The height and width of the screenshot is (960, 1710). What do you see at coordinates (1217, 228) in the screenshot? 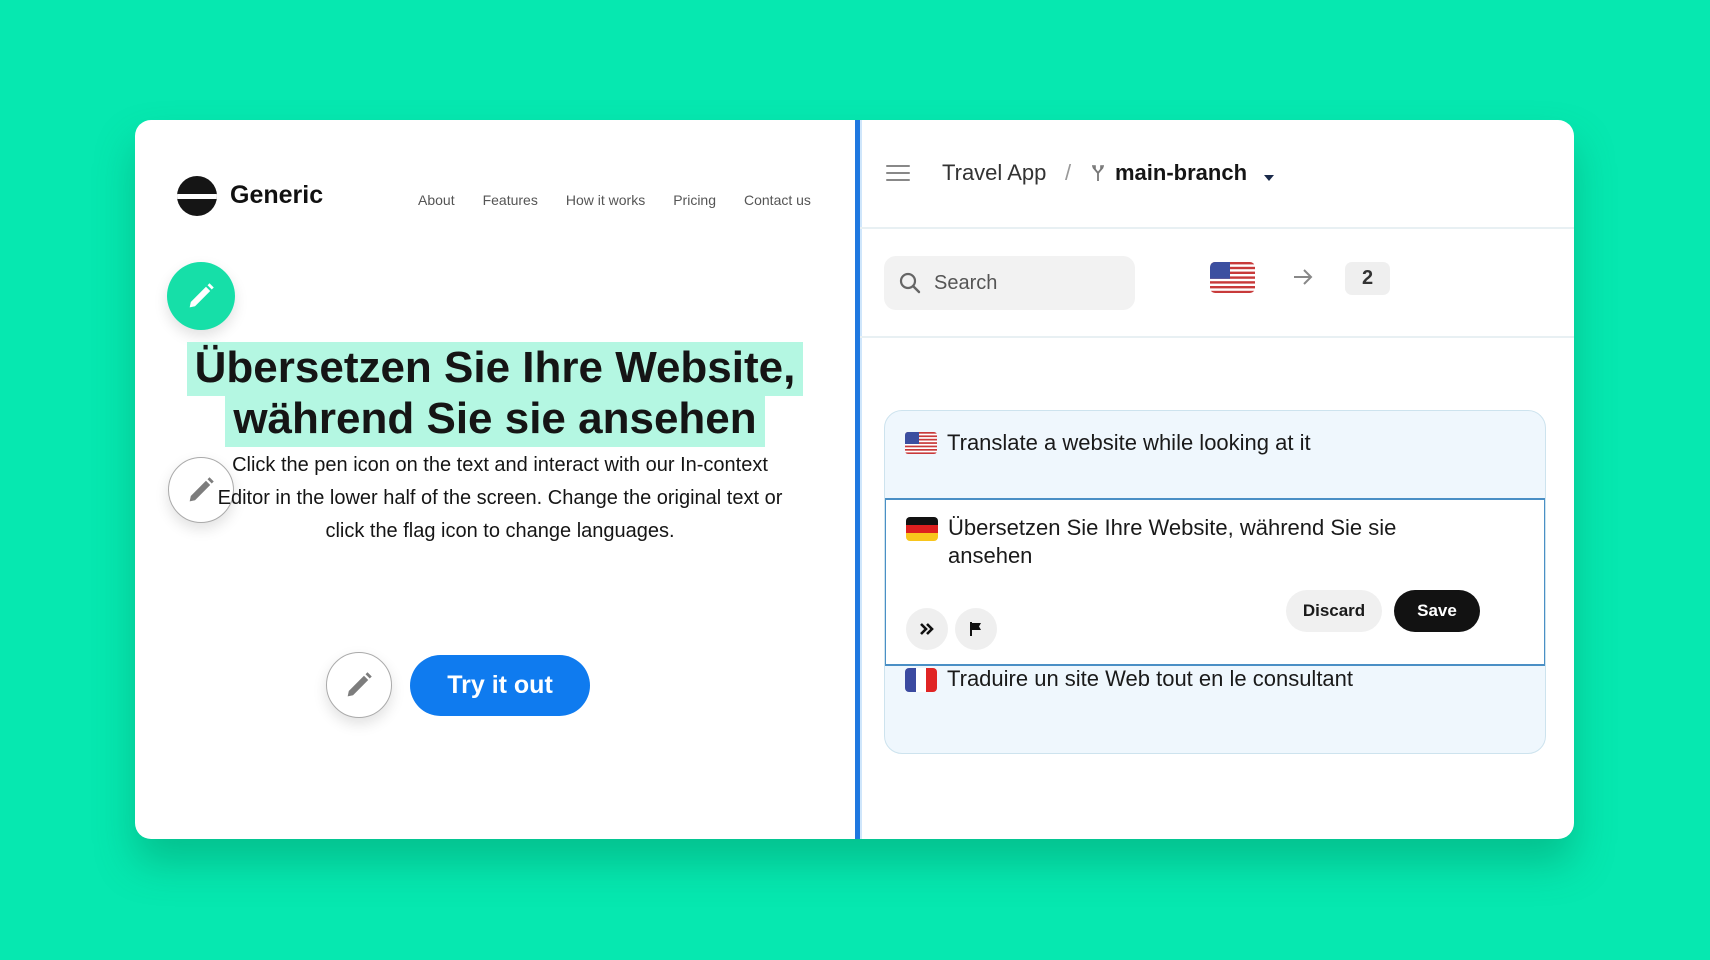
I see `header-divider` at bounding box center [1217, 228].